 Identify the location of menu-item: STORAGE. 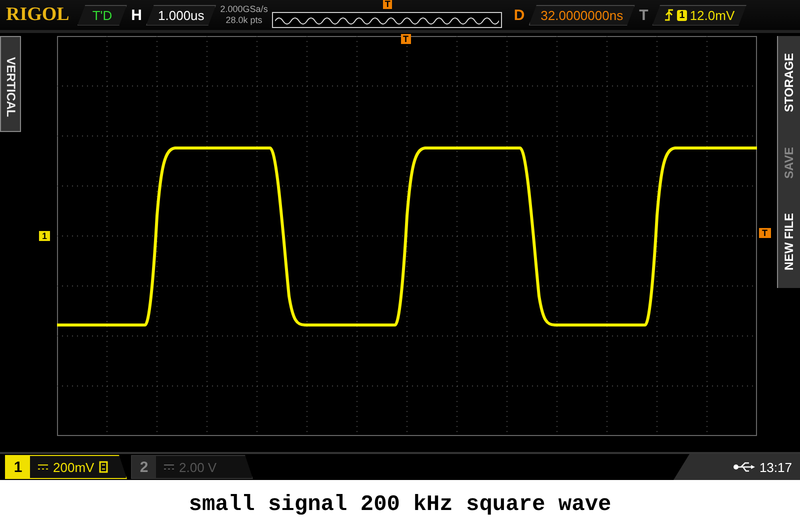
(789, 82).